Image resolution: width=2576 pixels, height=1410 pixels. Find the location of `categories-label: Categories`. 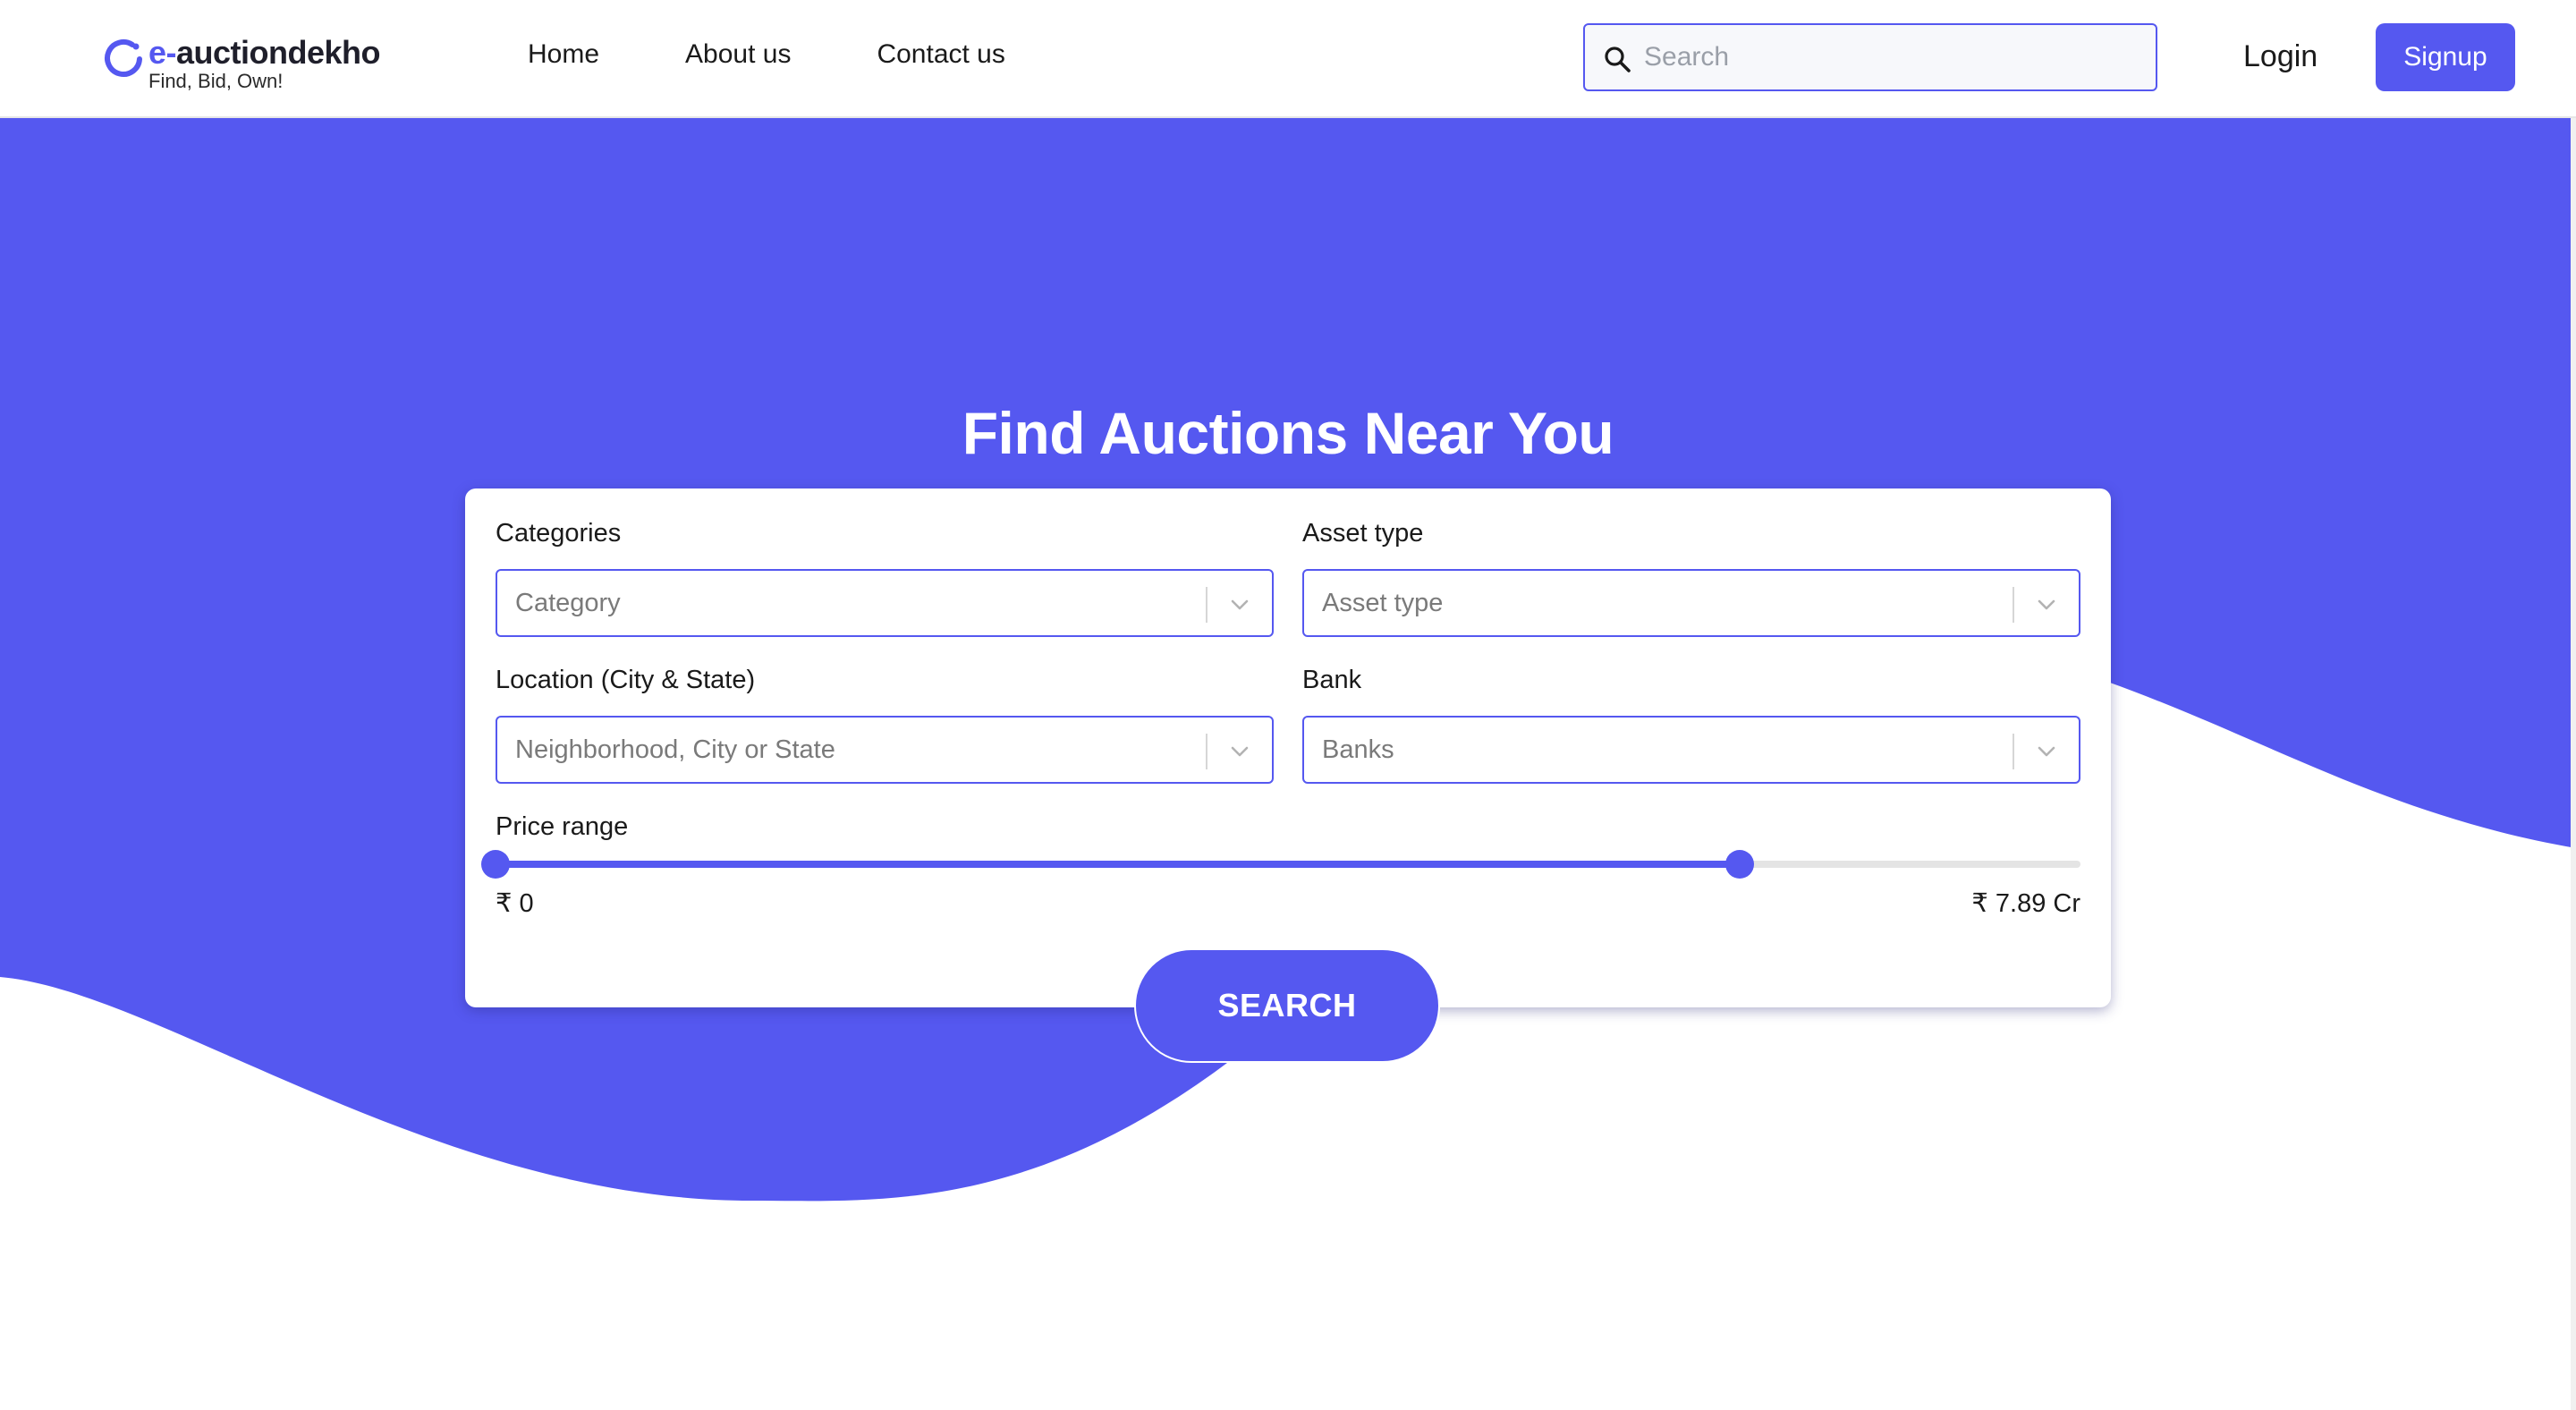

categories-label: Categories is located at coordinates (559, 534).